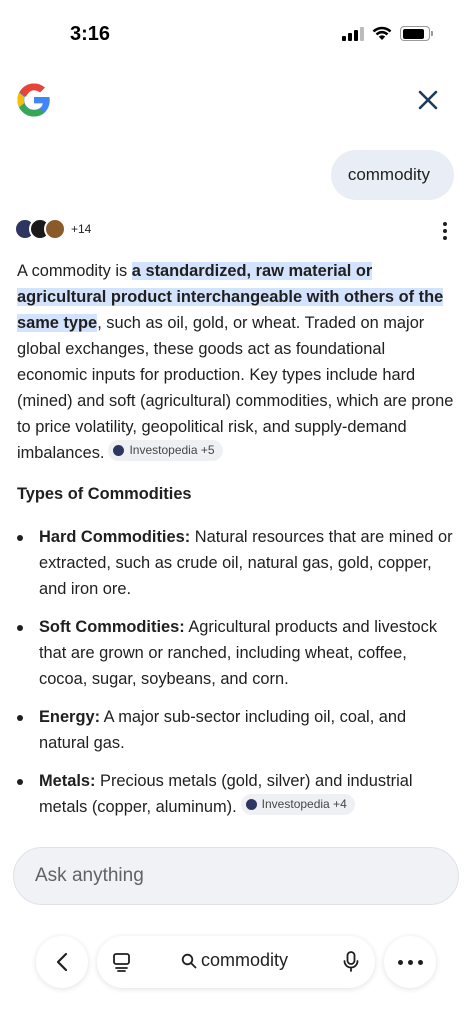 This screenshot has height=1024, width=472. What do you see at coordinates (122, 962) in the screenshot?
I see `tabs-icon` at bounding box center [122, 962].